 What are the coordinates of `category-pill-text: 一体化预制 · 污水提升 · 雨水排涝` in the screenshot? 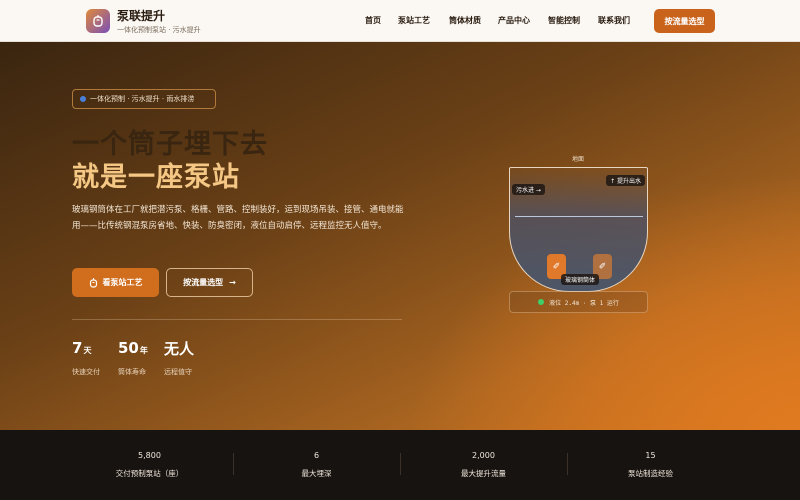 It's located at (142, 99).